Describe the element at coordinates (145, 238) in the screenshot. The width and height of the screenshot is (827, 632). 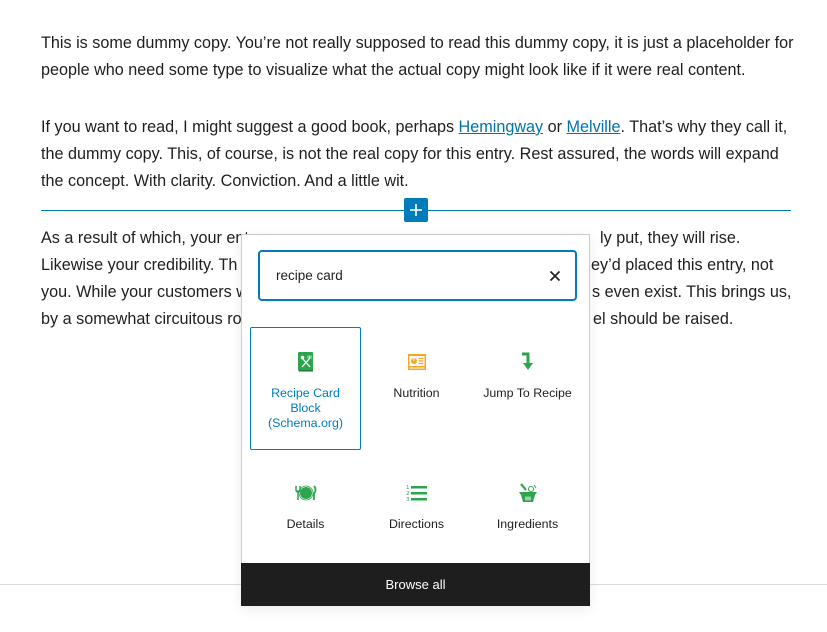
I see `paragraph-3-line-1-left: As a result of which, your ent` at that location.